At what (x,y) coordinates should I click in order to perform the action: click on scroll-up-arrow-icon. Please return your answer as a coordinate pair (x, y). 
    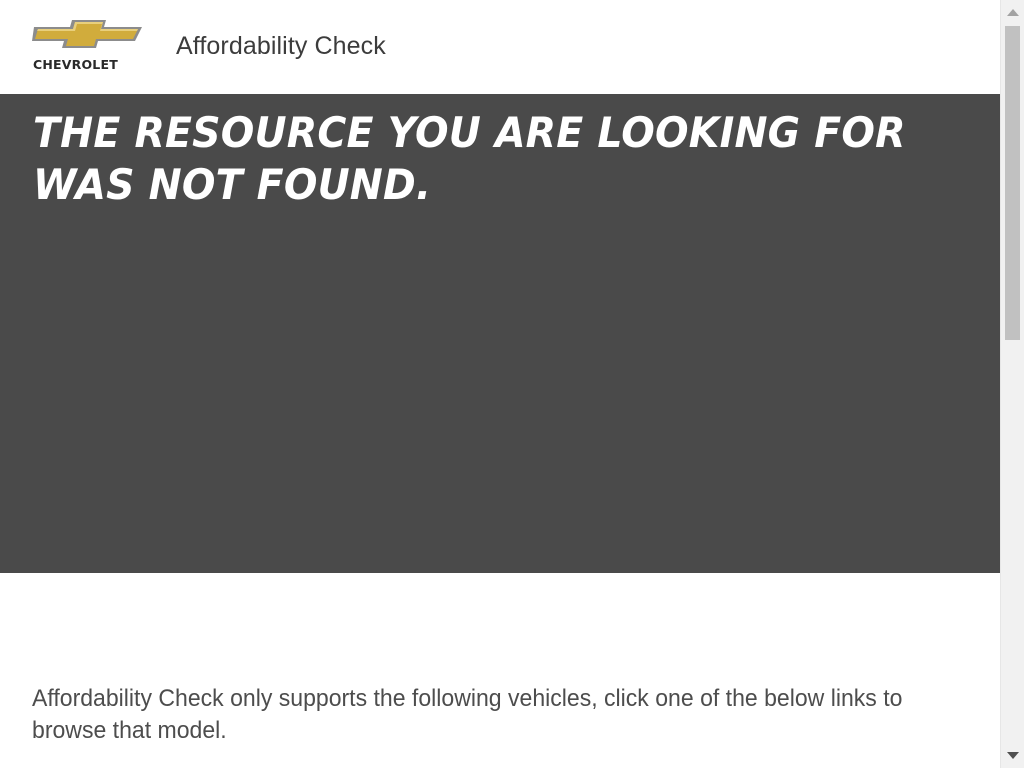
    Looking at the image, I should click on (1013, 12).